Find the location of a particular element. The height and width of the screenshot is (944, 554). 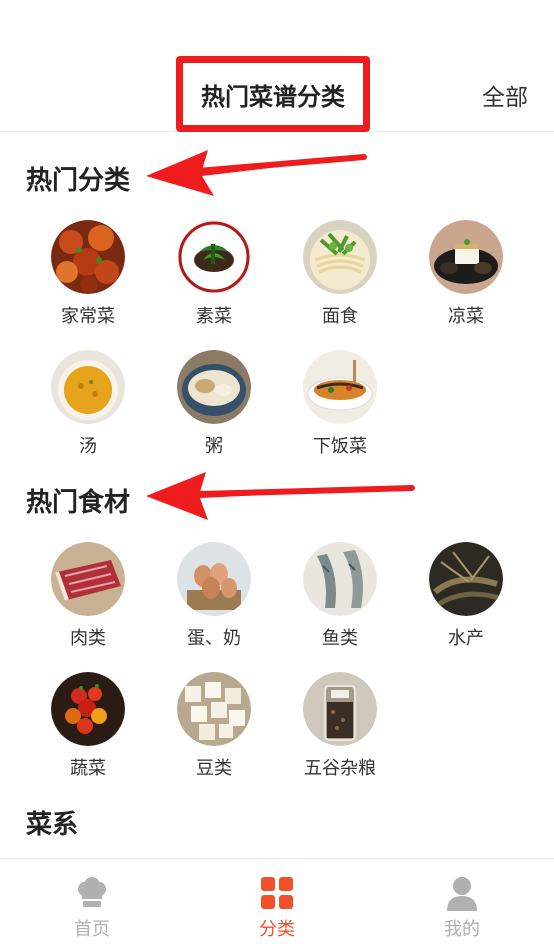

eggs-photo is located at coordinates (214, 579).